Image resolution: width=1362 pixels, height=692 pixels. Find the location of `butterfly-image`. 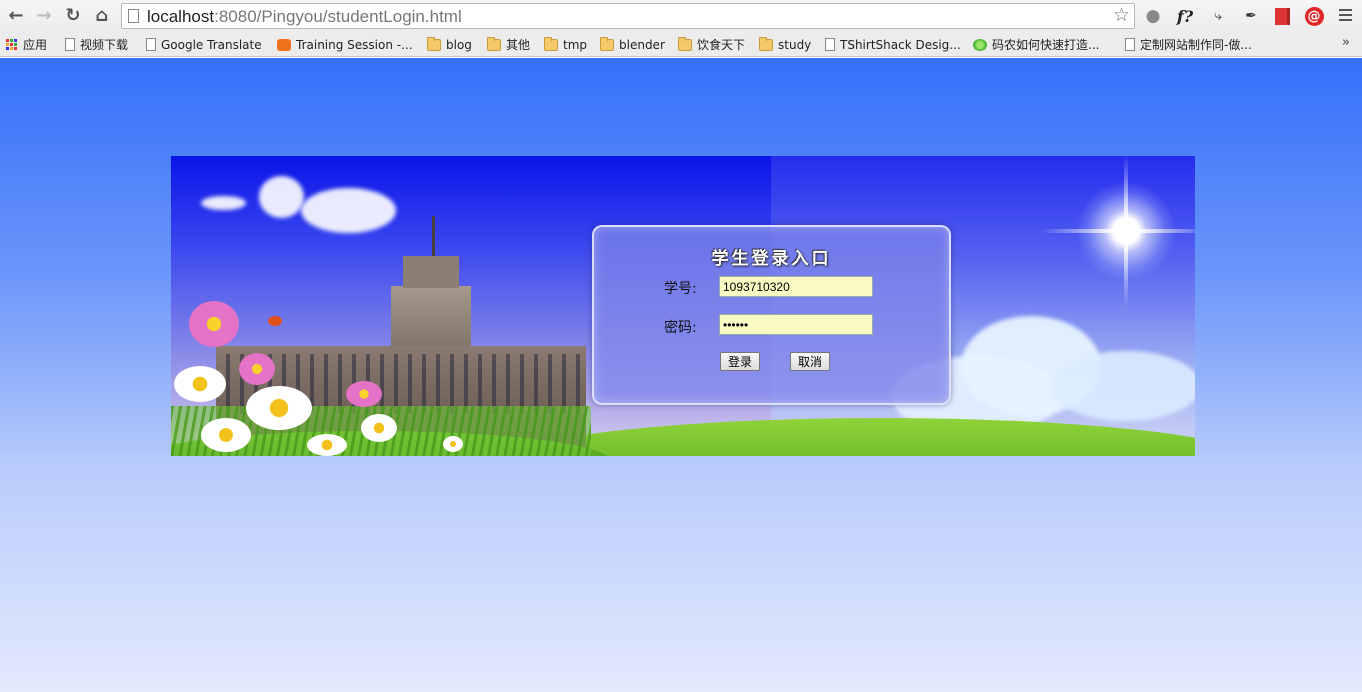

butterfly-image is located at coordinates (275, 321).